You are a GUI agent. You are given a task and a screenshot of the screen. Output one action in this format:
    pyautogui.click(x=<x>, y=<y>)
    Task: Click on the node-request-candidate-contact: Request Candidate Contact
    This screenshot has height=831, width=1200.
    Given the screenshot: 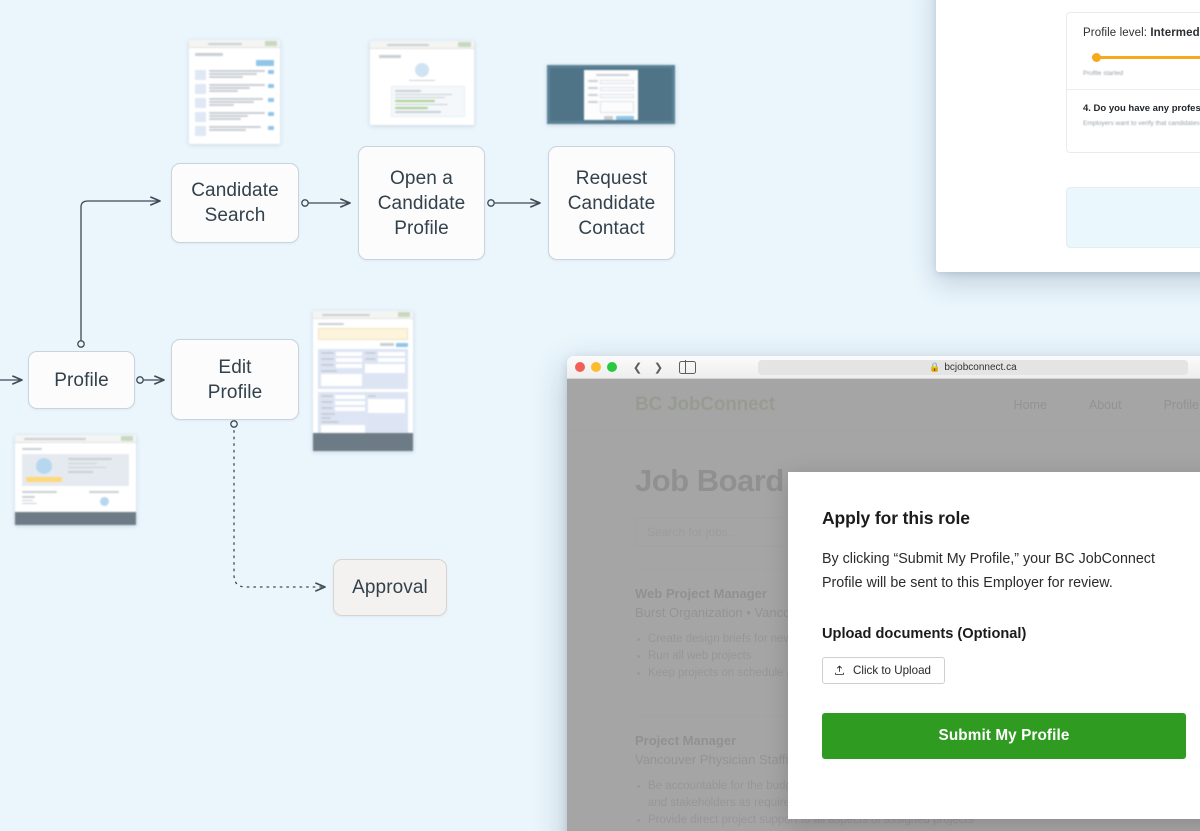 What is the action you would take?
    pyautogui.click(x=611, y=203)
    